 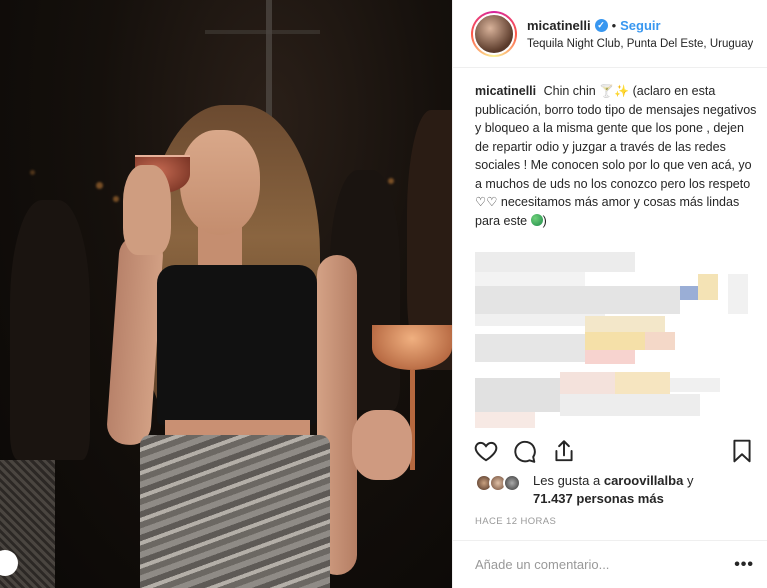 What do you see at coordinates (607, 91) in the screenshot?
I see `cocktail-emoji-icon: 🍸` at bounding box center [607, 91].